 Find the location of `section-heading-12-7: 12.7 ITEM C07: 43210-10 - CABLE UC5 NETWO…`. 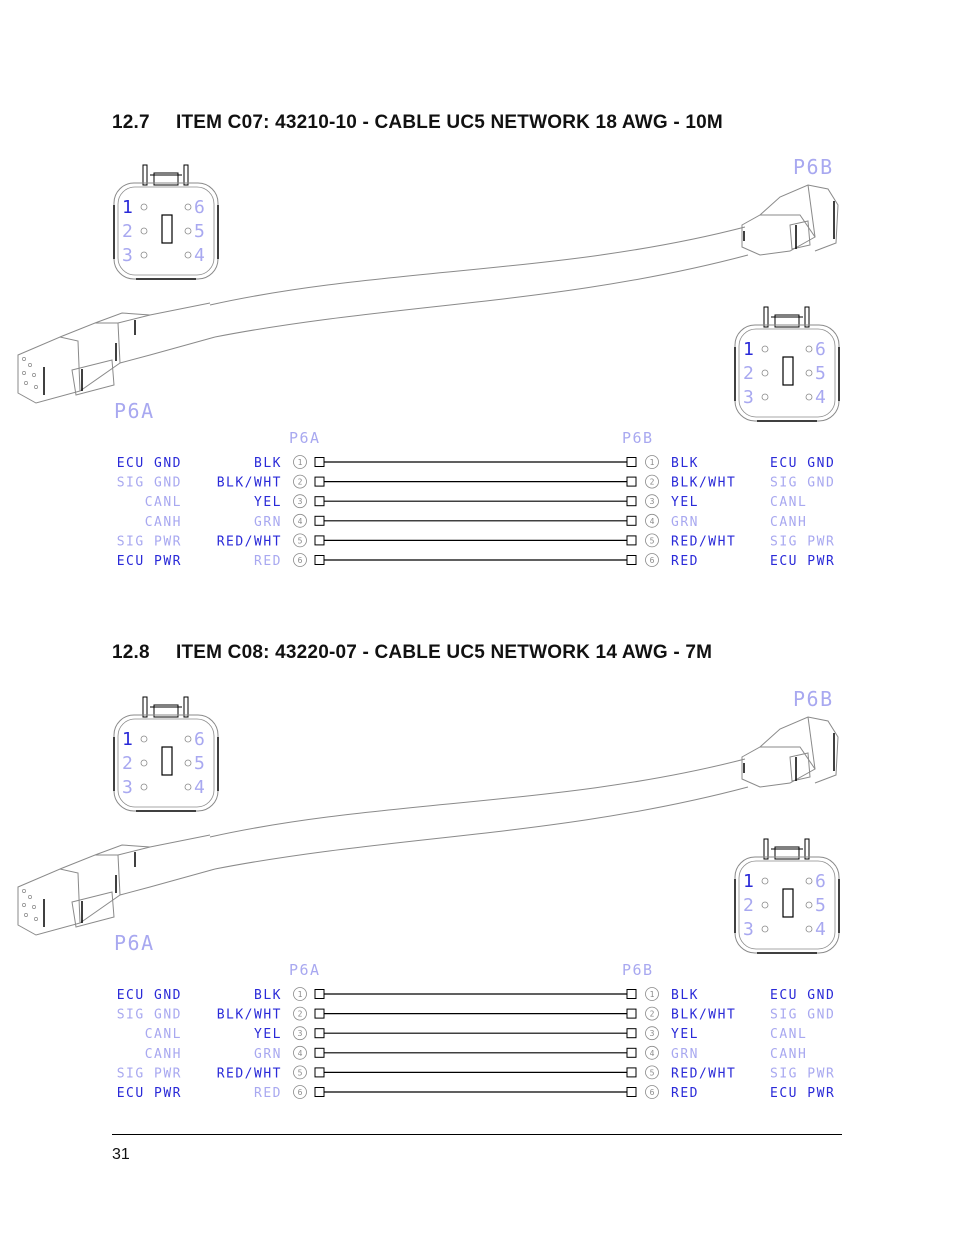

section-heading-12-7: 12.7 ITEM C07: 43210-10 - CABLE UC5 NETWO… is located at coordinates (417, 123).